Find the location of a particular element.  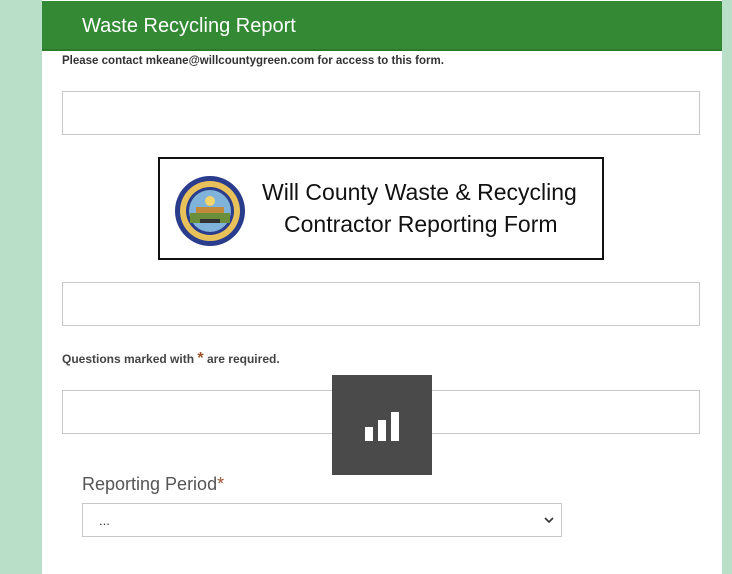

reporting-period-label: Reporting Period* is located at coordinates (153, 484).